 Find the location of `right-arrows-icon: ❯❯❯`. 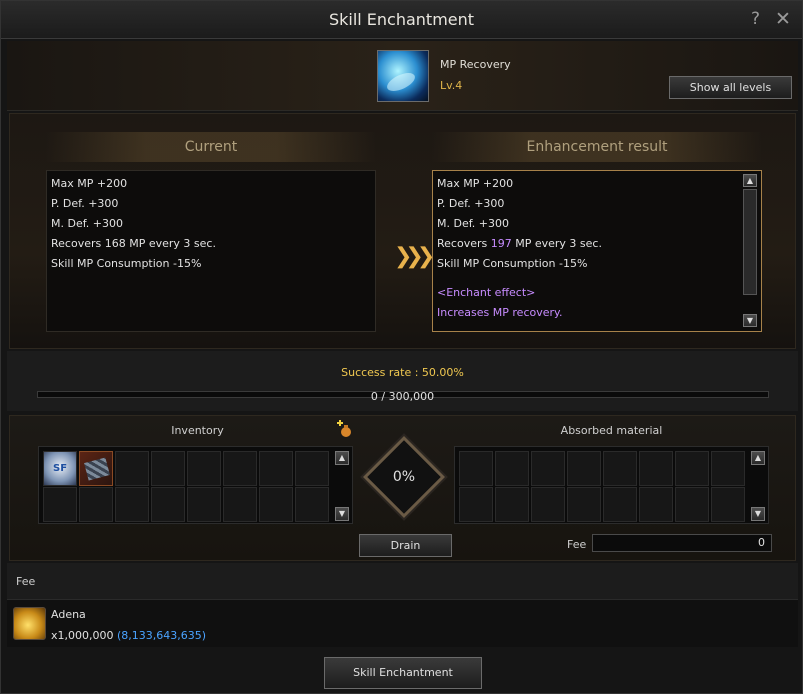

right-arrows-icon: ❯❯❯ is located at coordinates (414, 256).